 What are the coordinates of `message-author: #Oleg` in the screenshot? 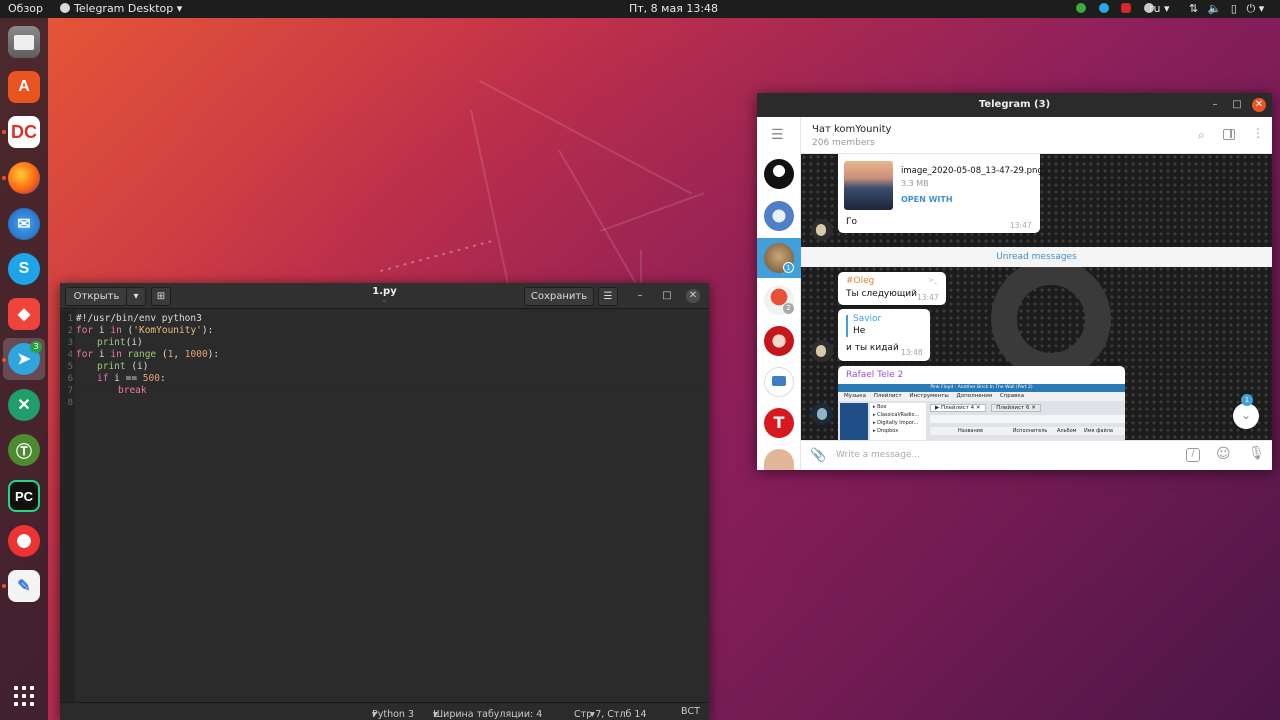 It's located at (860, 281).